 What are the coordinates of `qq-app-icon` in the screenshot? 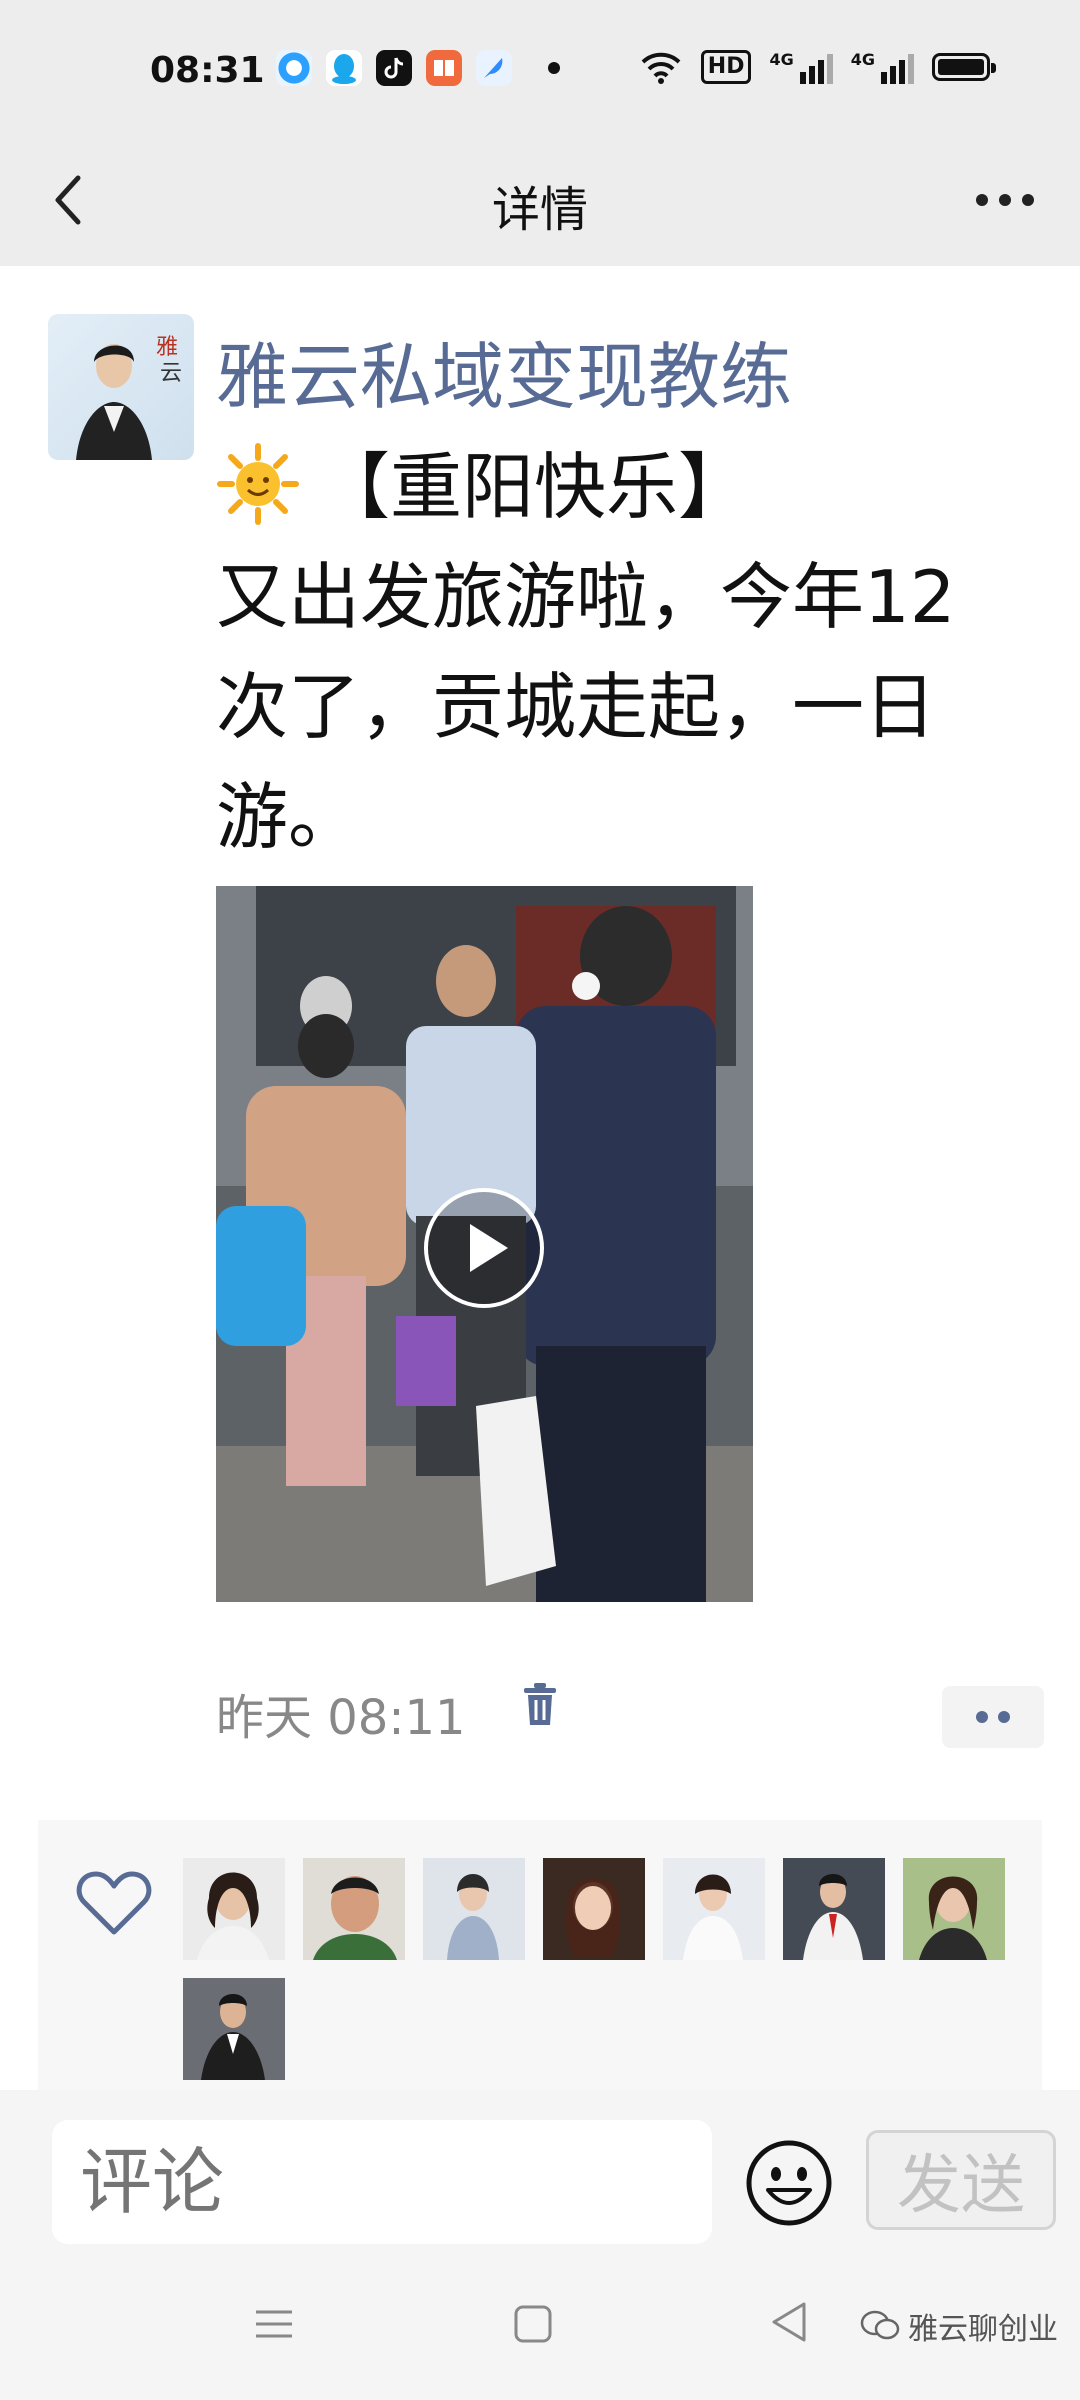 It's located at (344, 68).